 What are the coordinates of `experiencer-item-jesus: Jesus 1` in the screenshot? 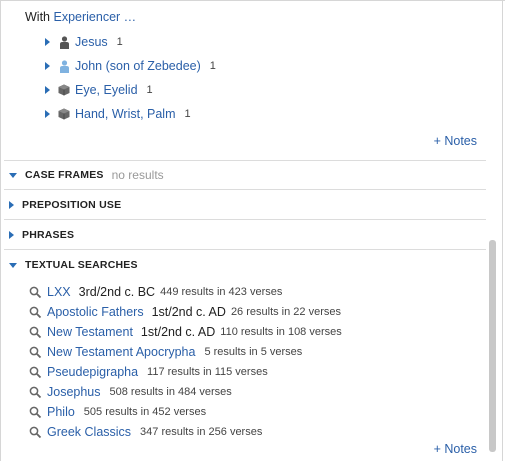 It's located at (84, 42).